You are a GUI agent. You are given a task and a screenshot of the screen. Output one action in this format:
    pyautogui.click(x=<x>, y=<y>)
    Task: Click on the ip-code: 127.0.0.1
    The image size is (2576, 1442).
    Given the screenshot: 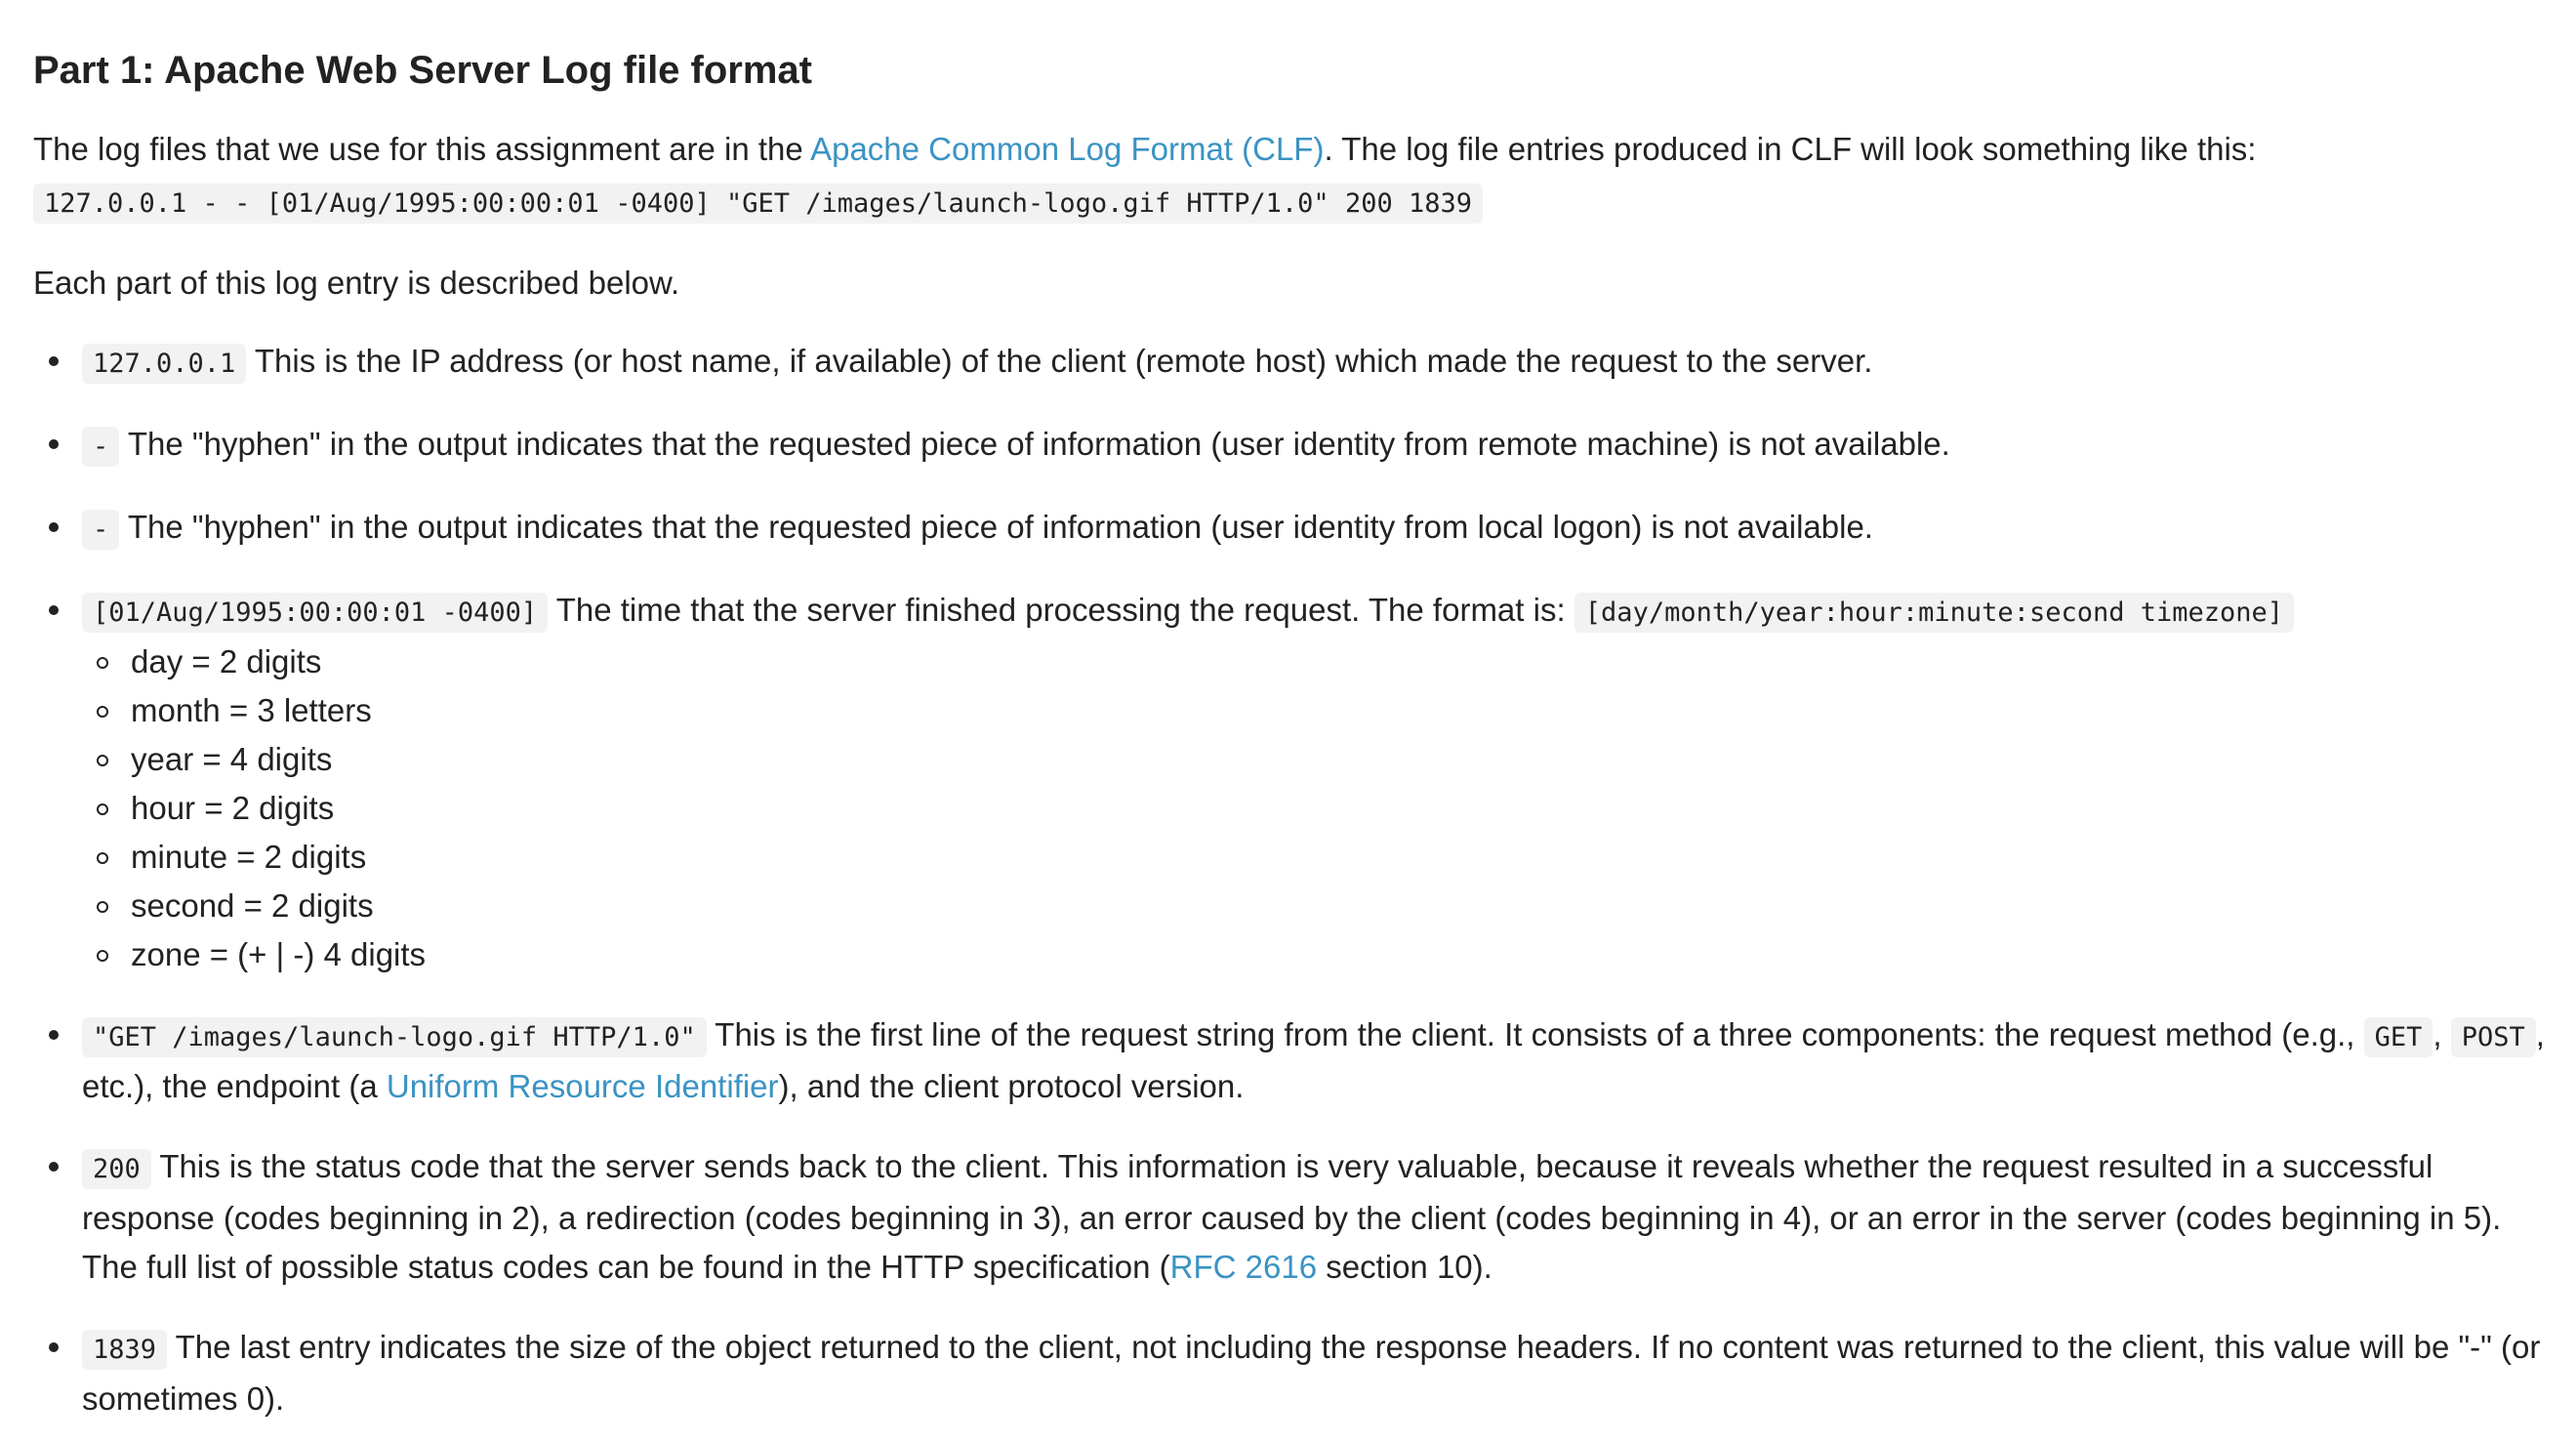 What is the action you would take?
    pyautogui.click(x=164, y=364)
    